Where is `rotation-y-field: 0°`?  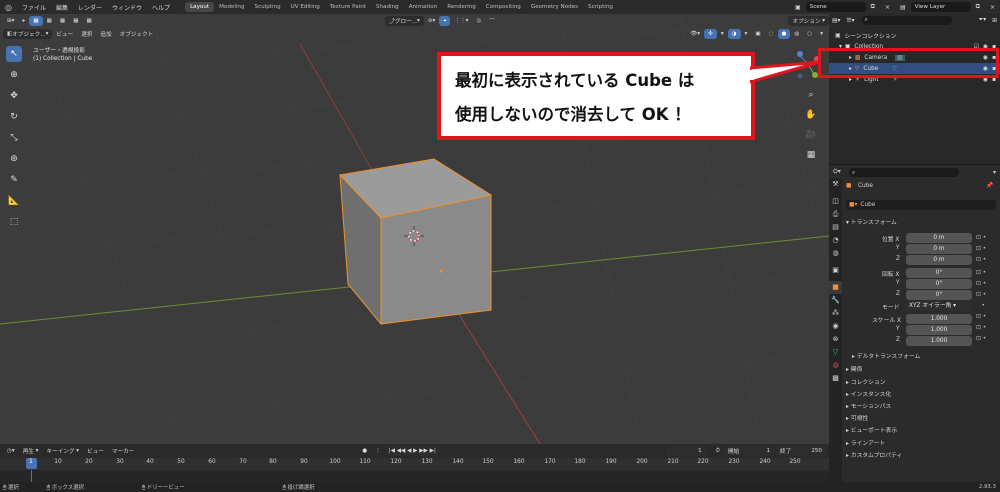 rotation-y-field: 0° is located at coordinates (939, 284).